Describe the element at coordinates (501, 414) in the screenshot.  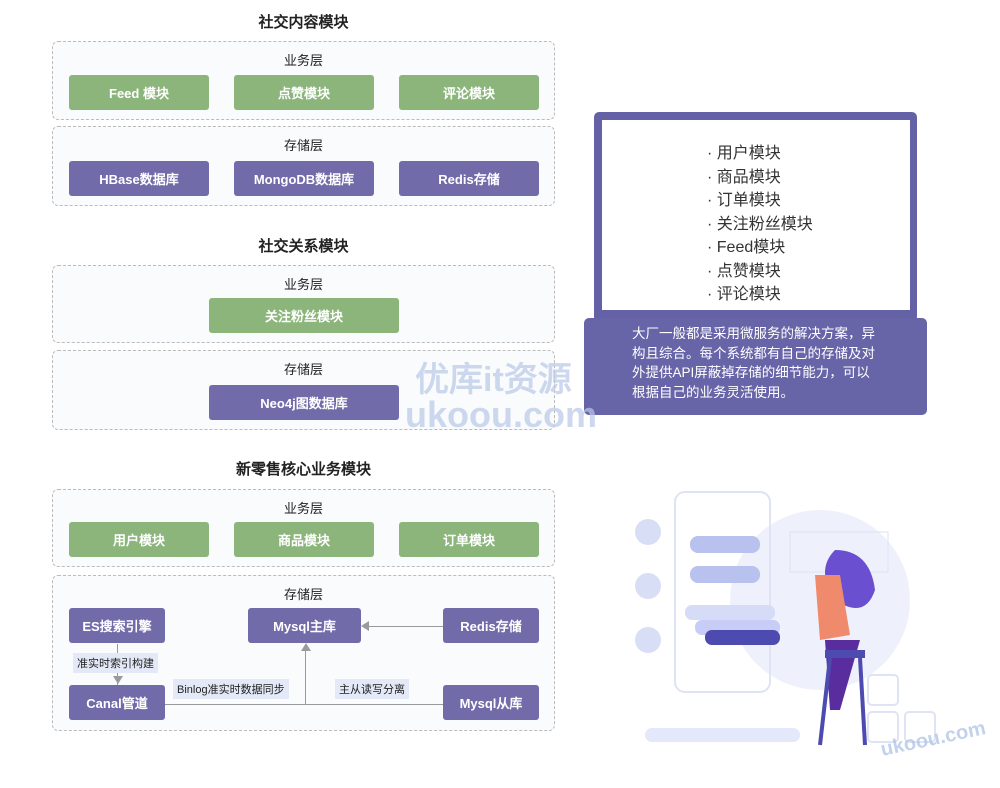
I see `watermark-line2: ukoou.com` at that location.